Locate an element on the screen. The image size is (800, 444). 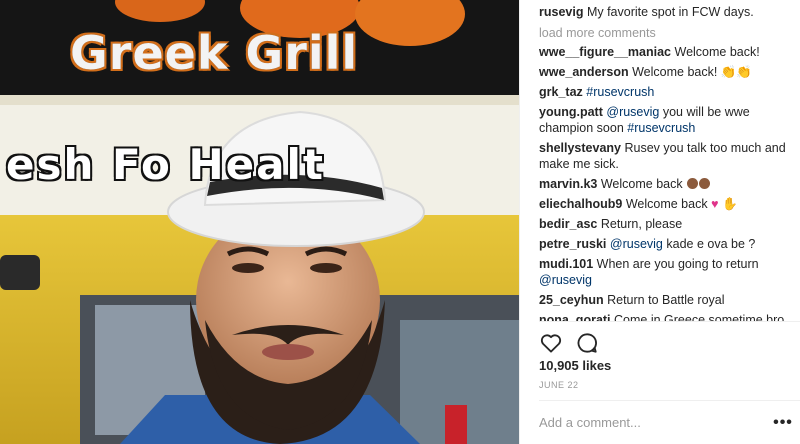
more-options-button: ••• is located at coordinates (783, 423).